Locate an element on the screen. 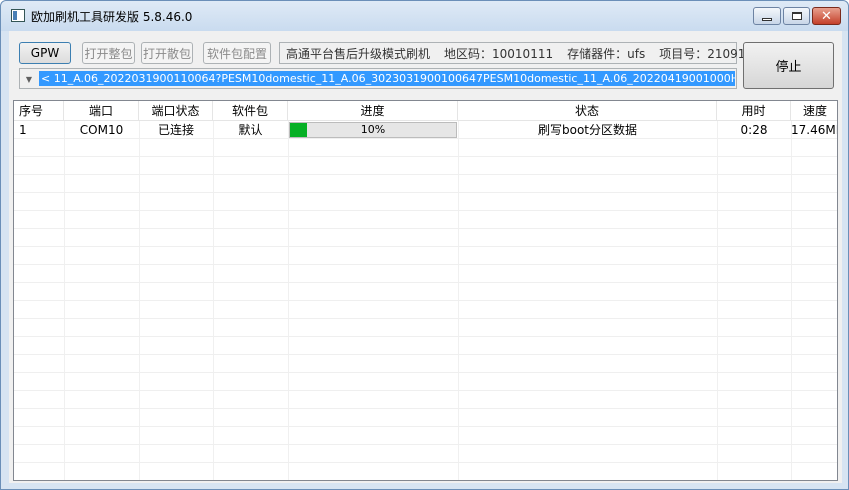 The width and height of the screenshot is (849, 490). minimize-icon is located at coordinates (767, 19).